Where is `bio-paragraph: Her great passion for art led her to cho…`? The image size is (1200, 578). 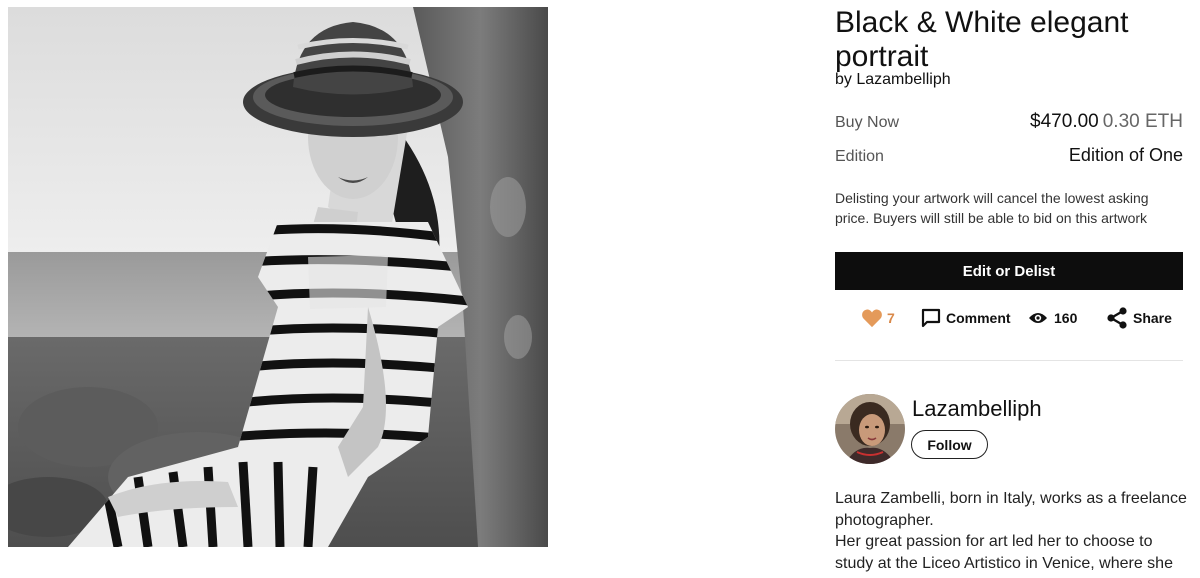 bio-paragraph: Her great passion for art led her to cho… is located at coordinates (1004, 552).